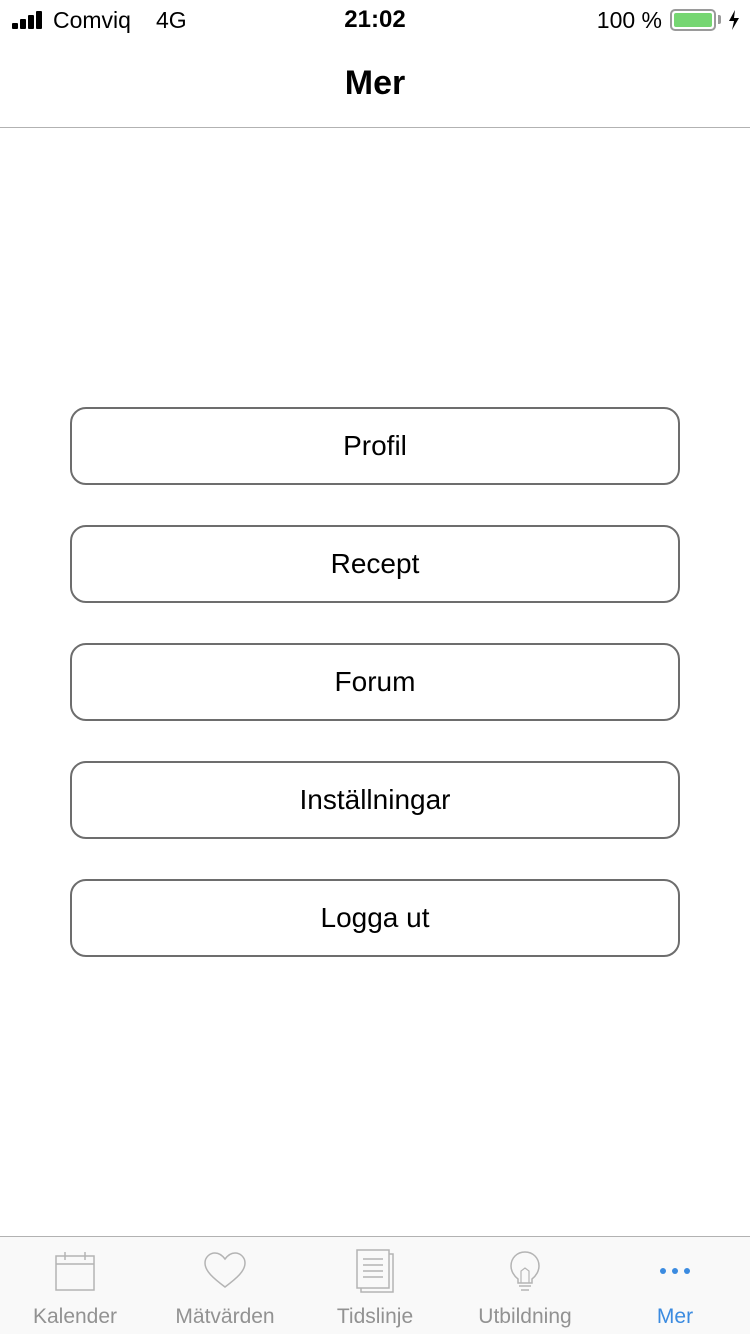 The height and width of the screenshot is (1334, 750). I want to click on tab-timeline: Tidslinje, so click(375, 1285).